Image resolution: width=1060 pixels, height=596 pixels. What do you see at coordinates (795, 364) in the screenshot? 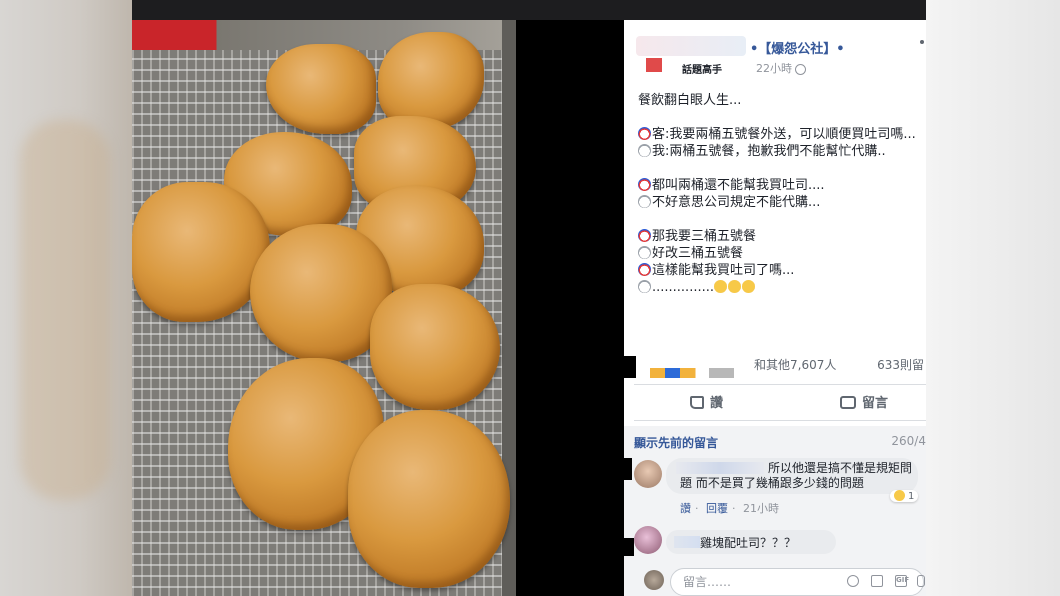
I see `reaction-count: 和其他7,607人` at bounding box center [795, 364].